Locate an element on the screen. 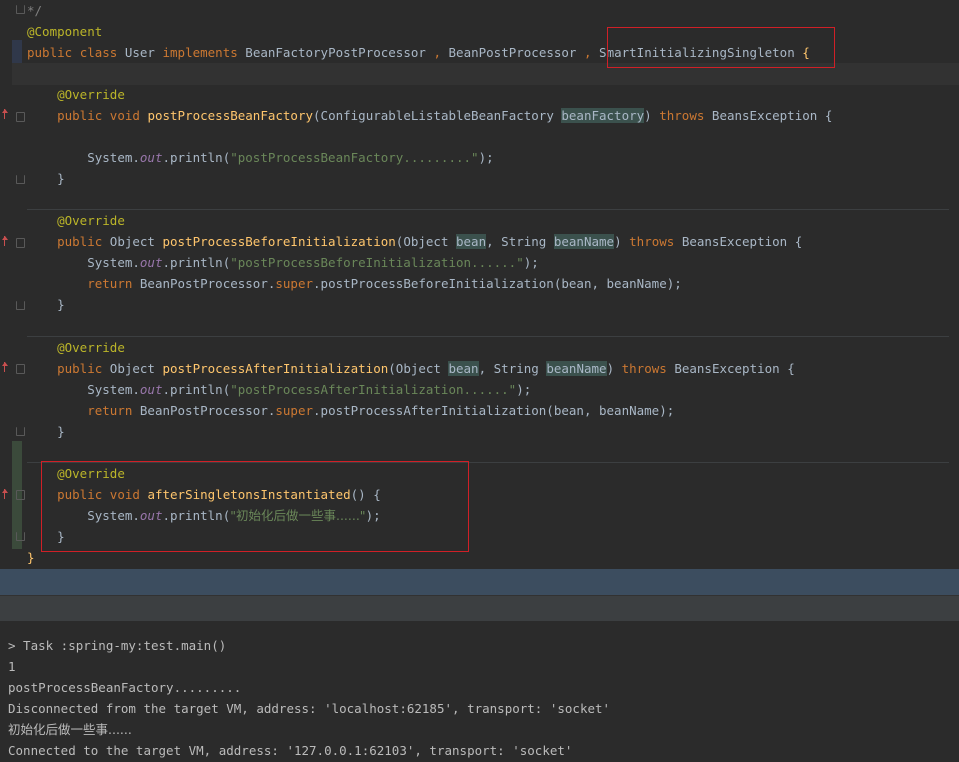 The height and width of the screenshot is (762, 959). console-line: > Task :spring-my:test.main() is located at coordinates (117, 645).